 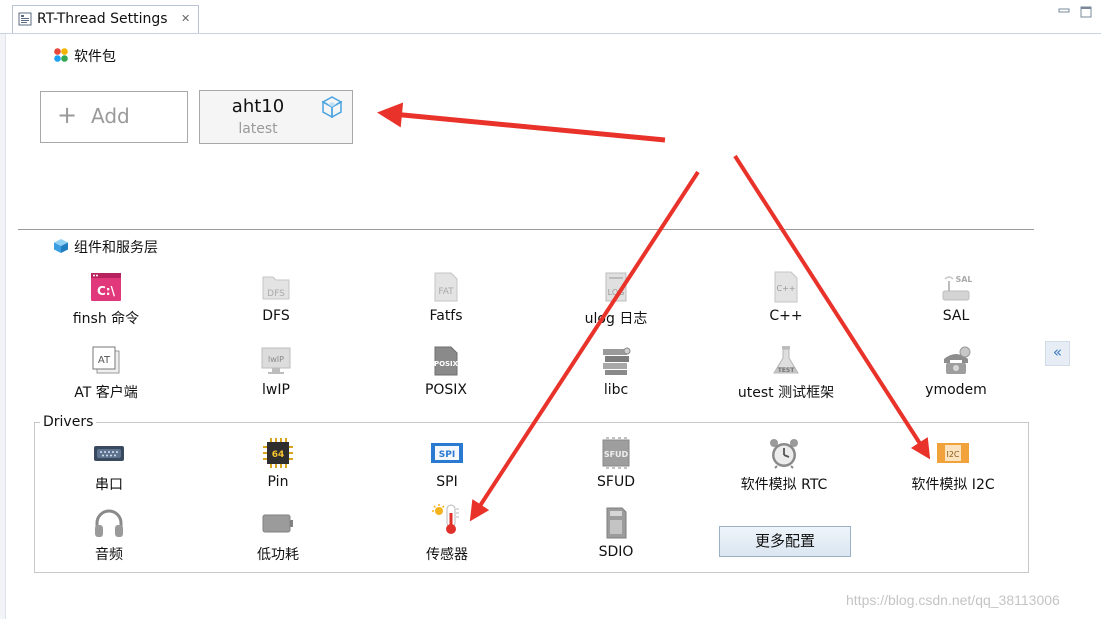 I want to click on driver-label: 软件模拟 I2C, so click(x=953, y=485).